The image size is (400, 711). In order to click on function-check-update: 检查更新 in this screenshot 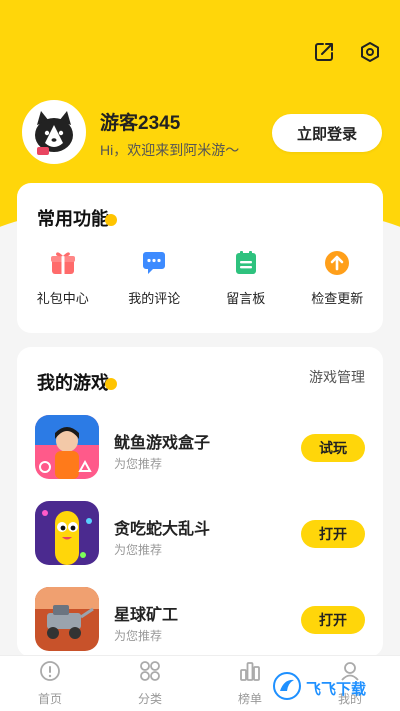, I will do `click(338, 277)`.